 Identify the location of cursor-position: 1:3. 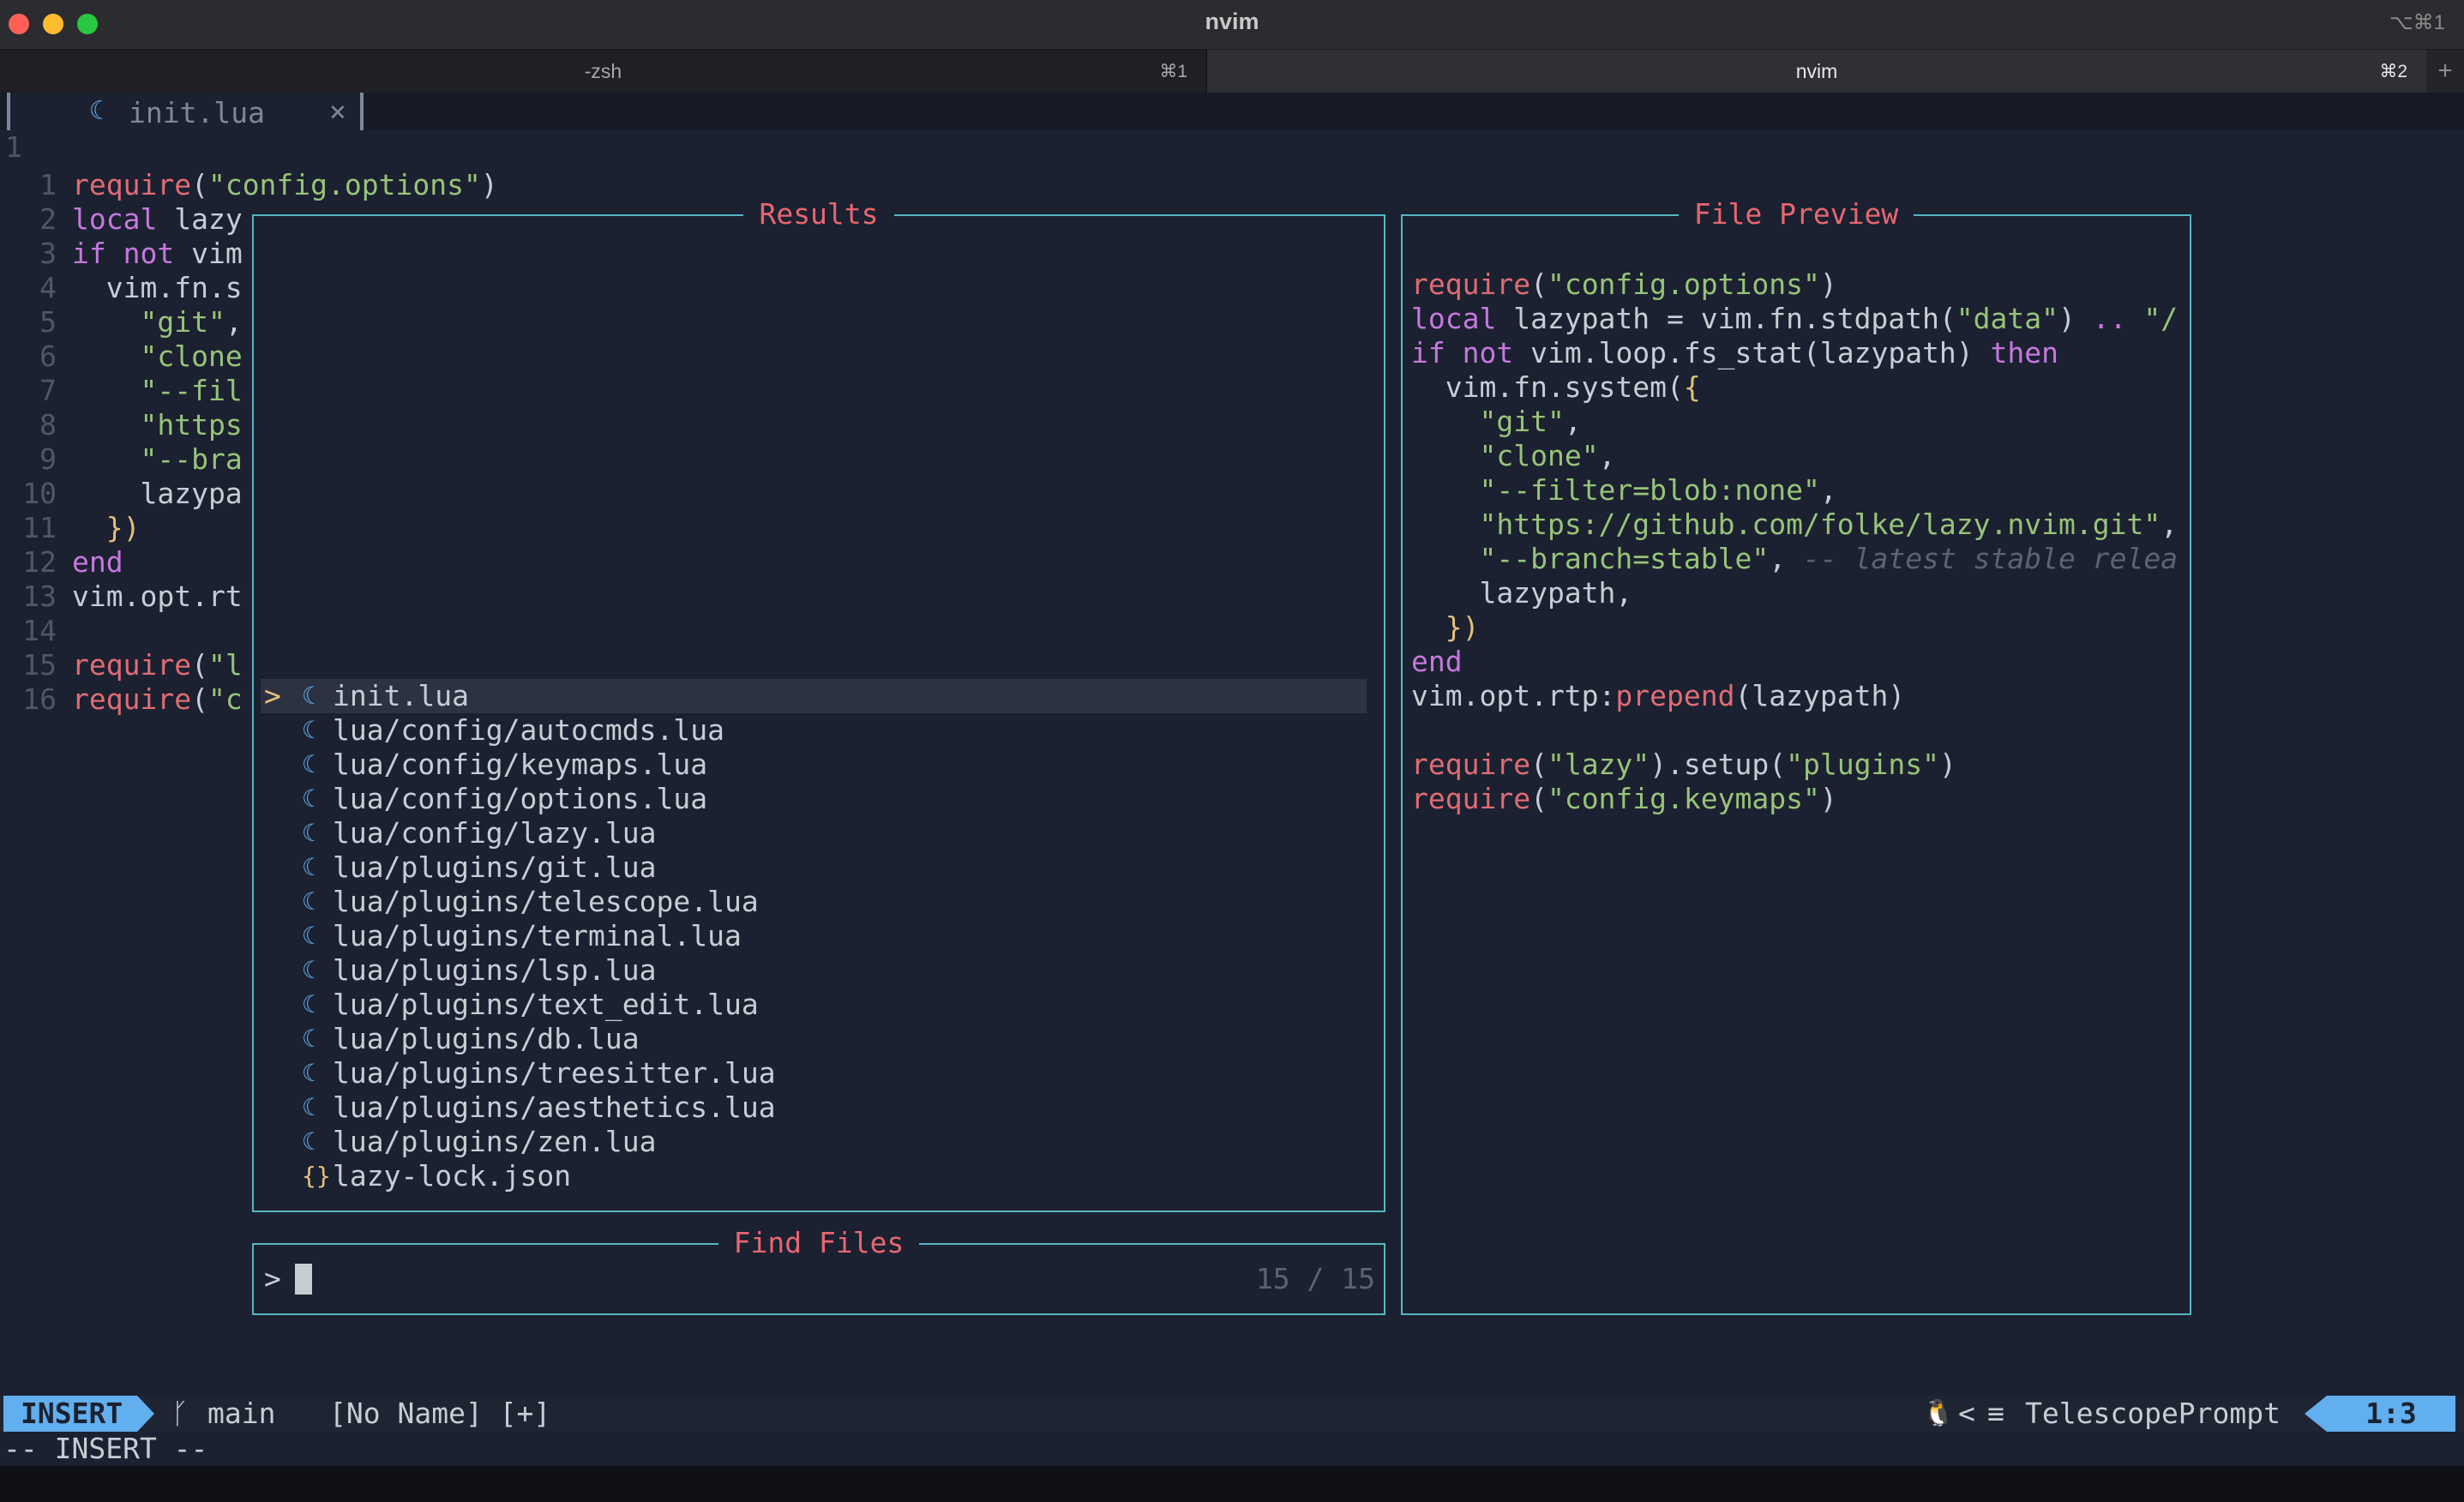
(2391, 1414).